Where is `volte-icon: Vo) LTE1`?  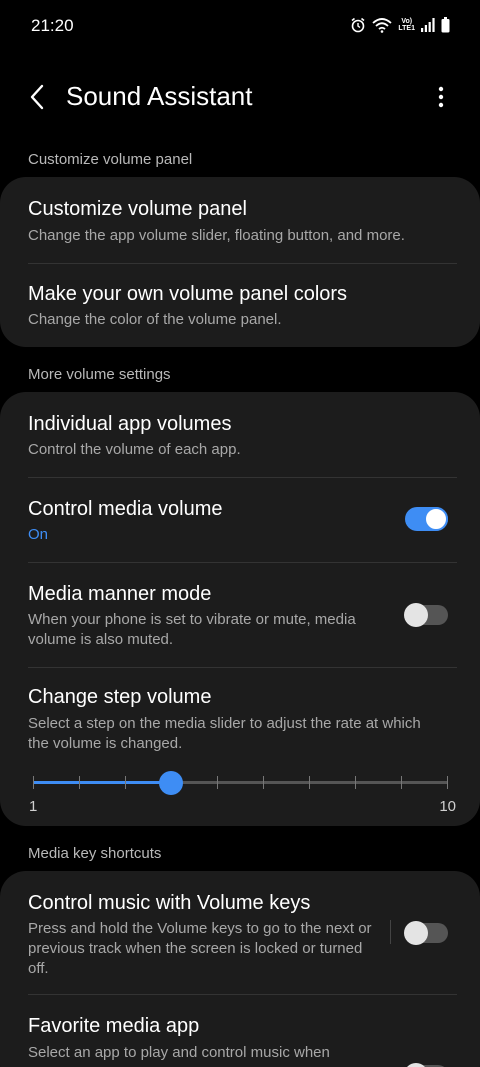 volte-icon: Vo) LTE1 is located at coordinates (406, 25).